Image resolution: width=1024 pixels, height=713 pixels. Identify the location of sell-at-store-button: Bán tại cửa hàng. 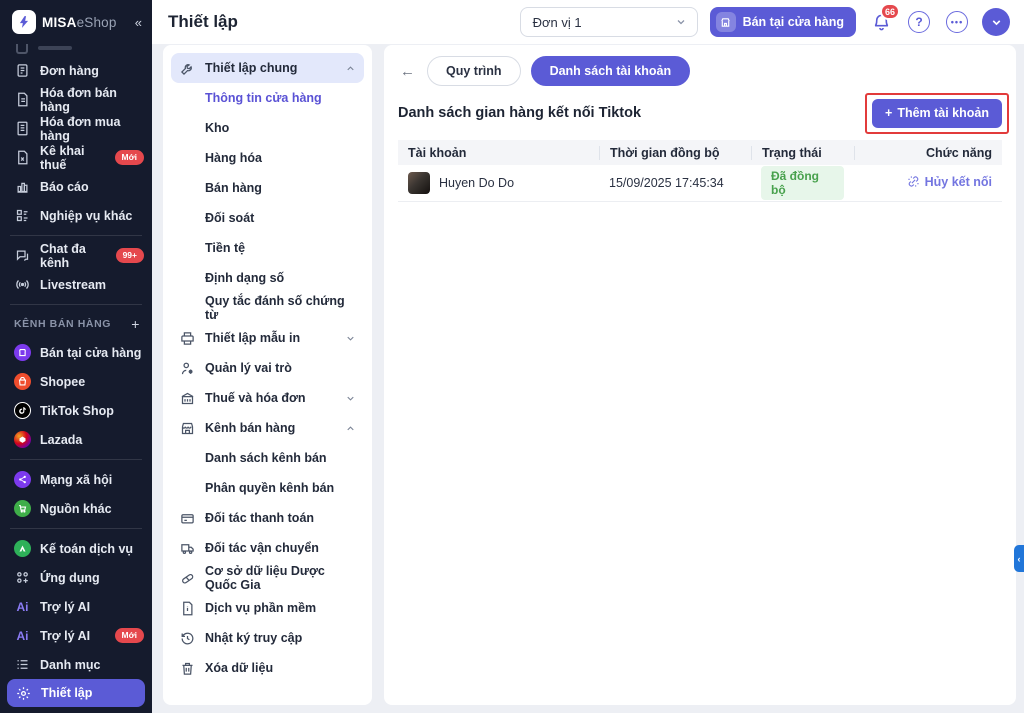
(782, 22).